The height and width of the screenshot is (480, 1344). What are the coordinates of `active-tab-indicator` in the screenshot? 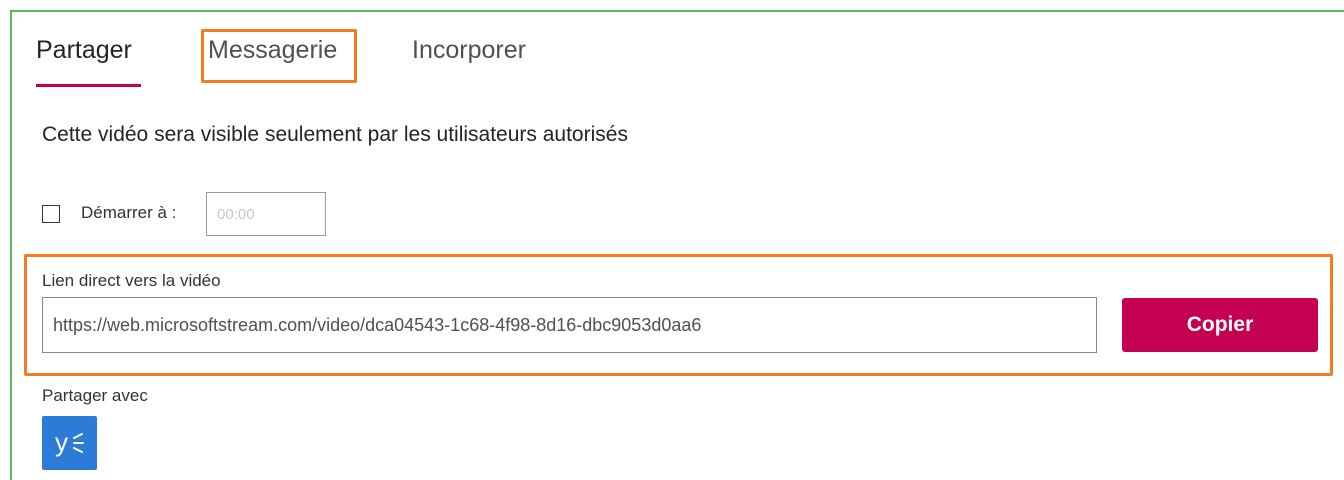 It's located at (88, 85).